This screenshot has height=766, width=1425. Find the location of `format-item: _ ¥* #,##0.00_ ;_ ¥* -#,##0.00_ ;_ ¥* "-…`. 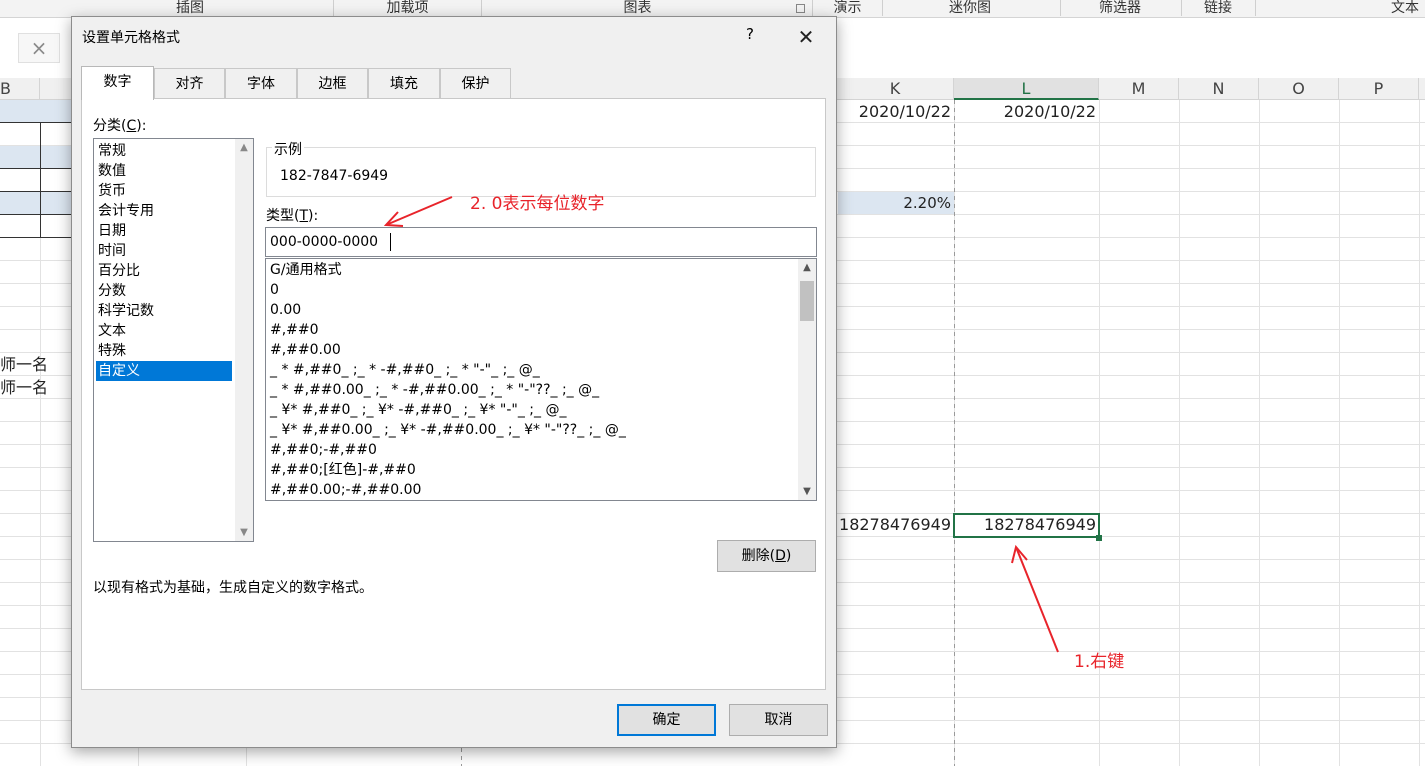

format-item: _ ¥* #,##0.00_ ;_ ¥* -#,##0.00_ ;_ ¥* "-… is located at coordinates (448, 430).